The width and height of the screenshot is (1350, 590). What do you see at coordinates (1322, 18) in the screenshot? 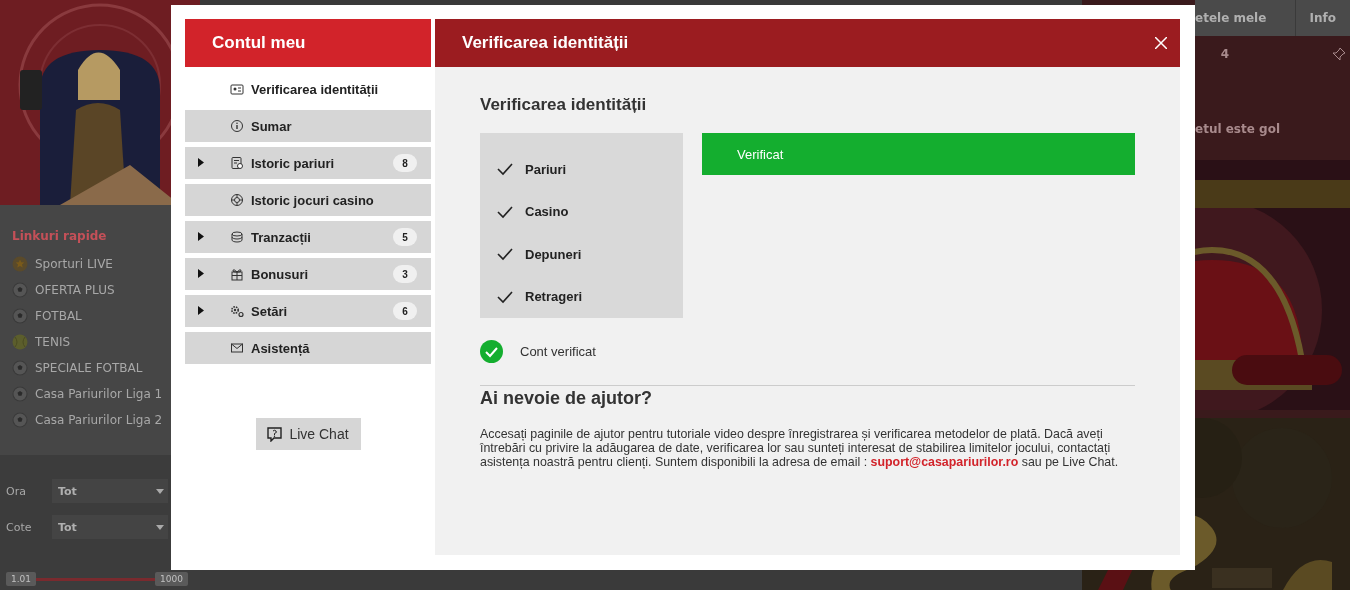
I see `tab: Info` at bounding box center [1322, 18].